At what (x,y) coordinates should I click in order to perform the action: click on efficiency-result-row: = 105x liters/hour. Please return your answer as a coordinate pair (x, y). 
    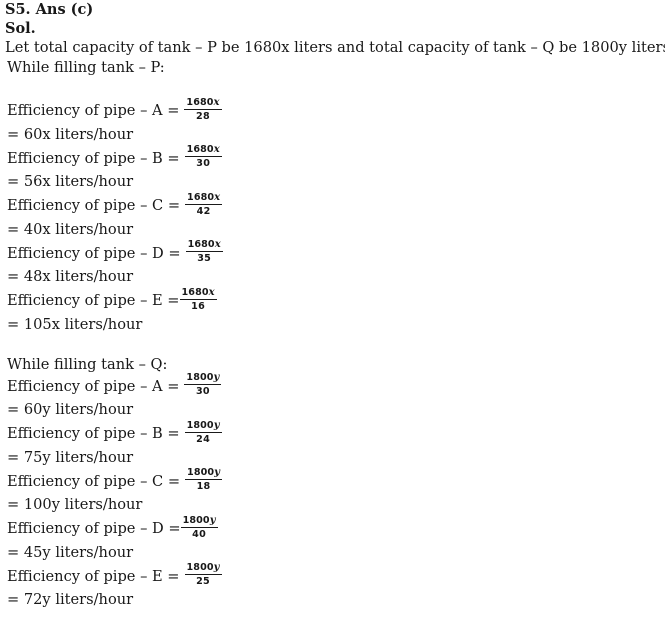
    Looking at the image, I should click on (75, 324).